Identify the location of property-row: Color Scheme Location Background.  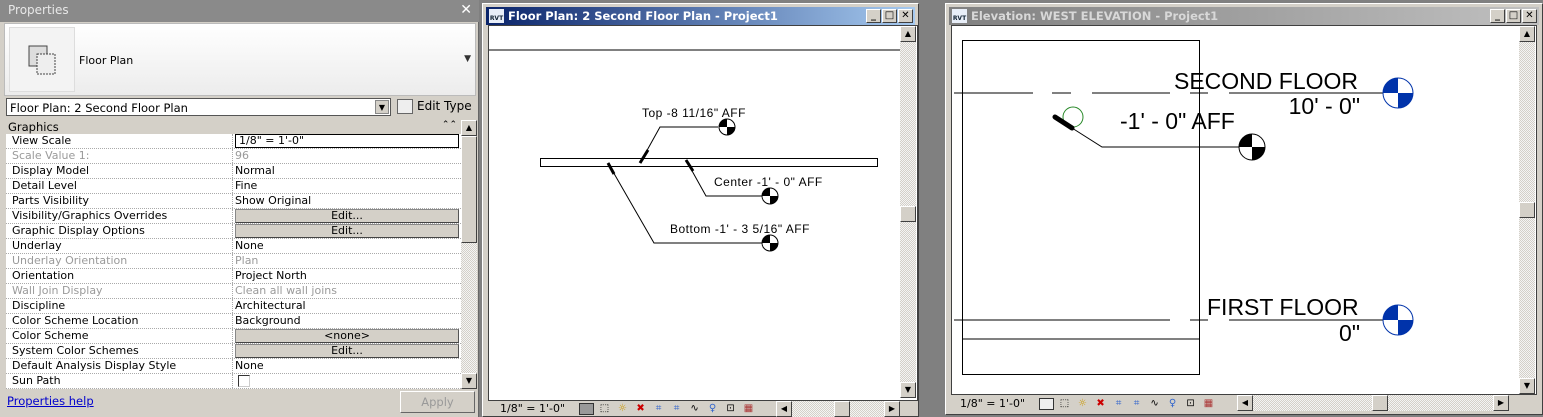
(233, 321).